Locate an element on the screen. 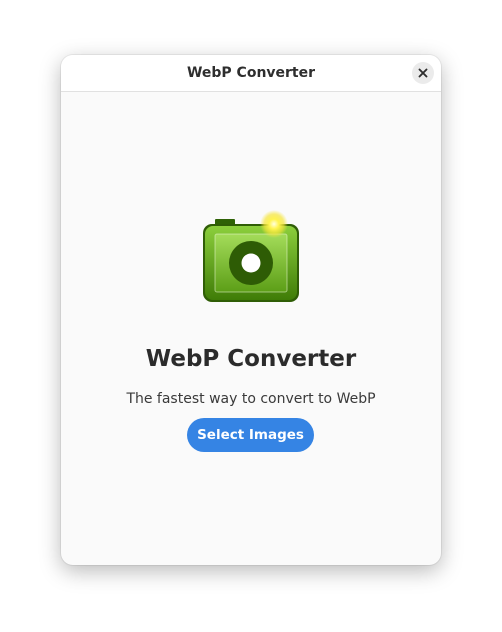 This screenshot has height=632, width=502. close-button is located at coordinates (423, 73).